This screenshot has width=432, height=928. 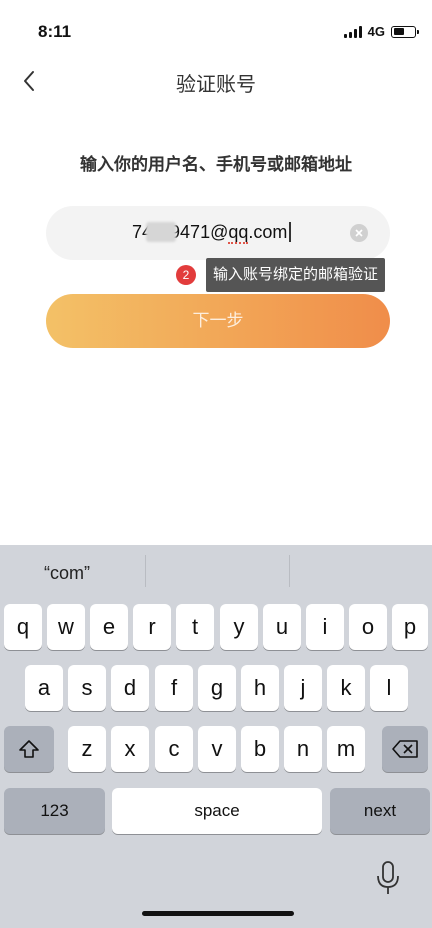 I want to click on key-m: m, so click(x=346, y=749).